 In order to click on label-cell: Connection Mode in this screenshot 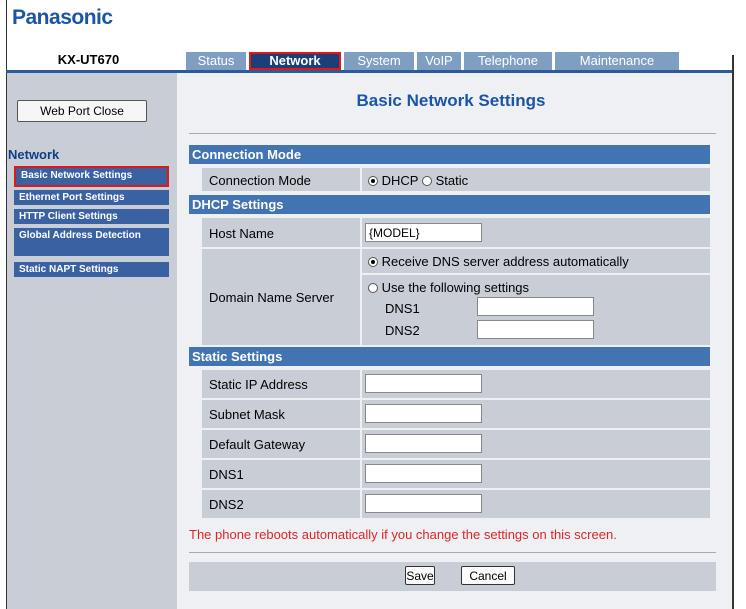, I will do `click(281, 179)`.